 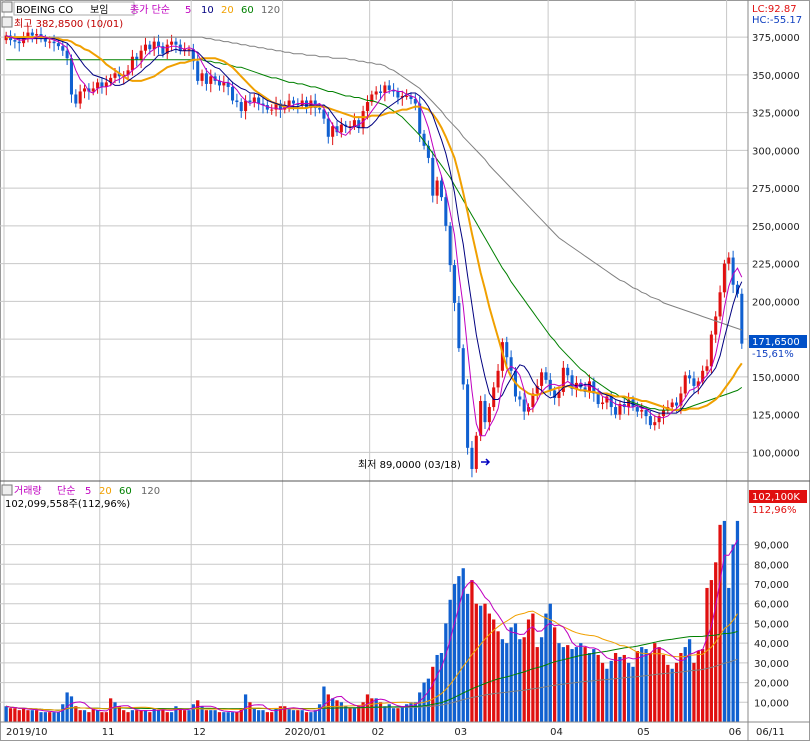 What do you see at coordinates (44, 10) in the screenshot?
I see `symbol-select-label: BOEING CO` at bounding box center [44, 10].